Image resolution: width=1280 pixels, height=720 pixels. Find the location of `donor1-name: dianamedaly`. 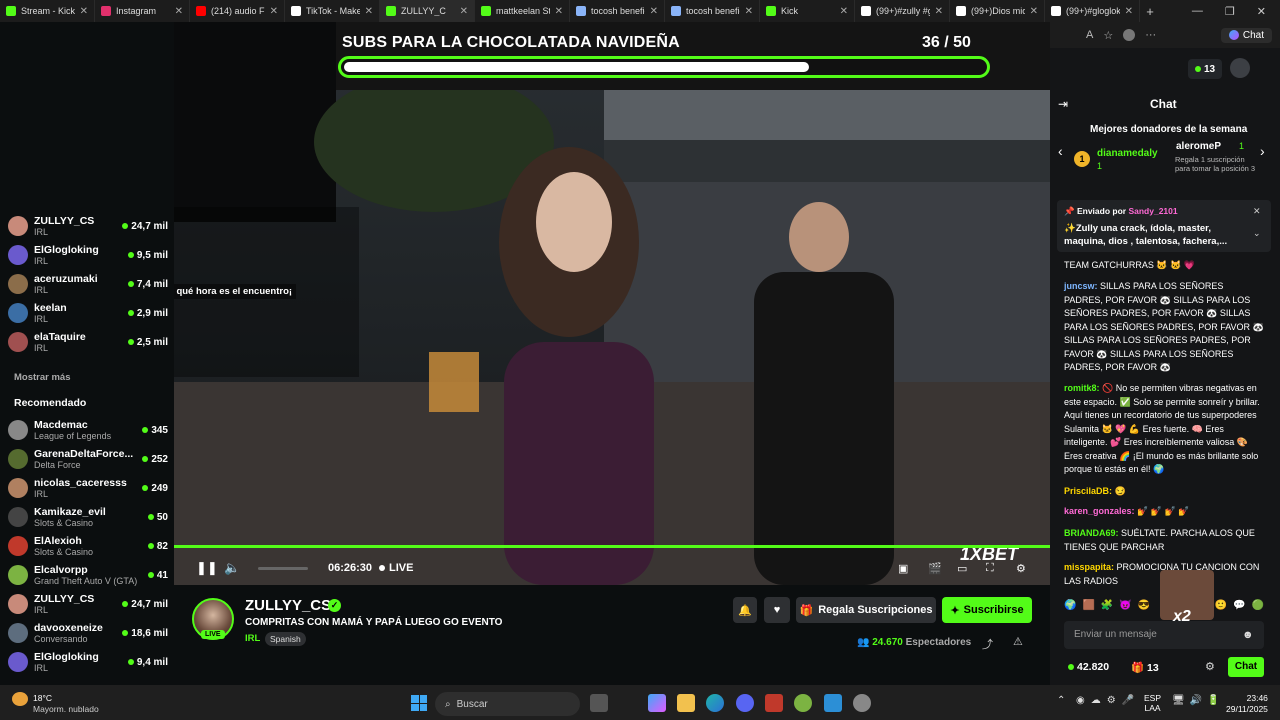

donor1-name: dianamedaly is located at coordinates (1127, 153).